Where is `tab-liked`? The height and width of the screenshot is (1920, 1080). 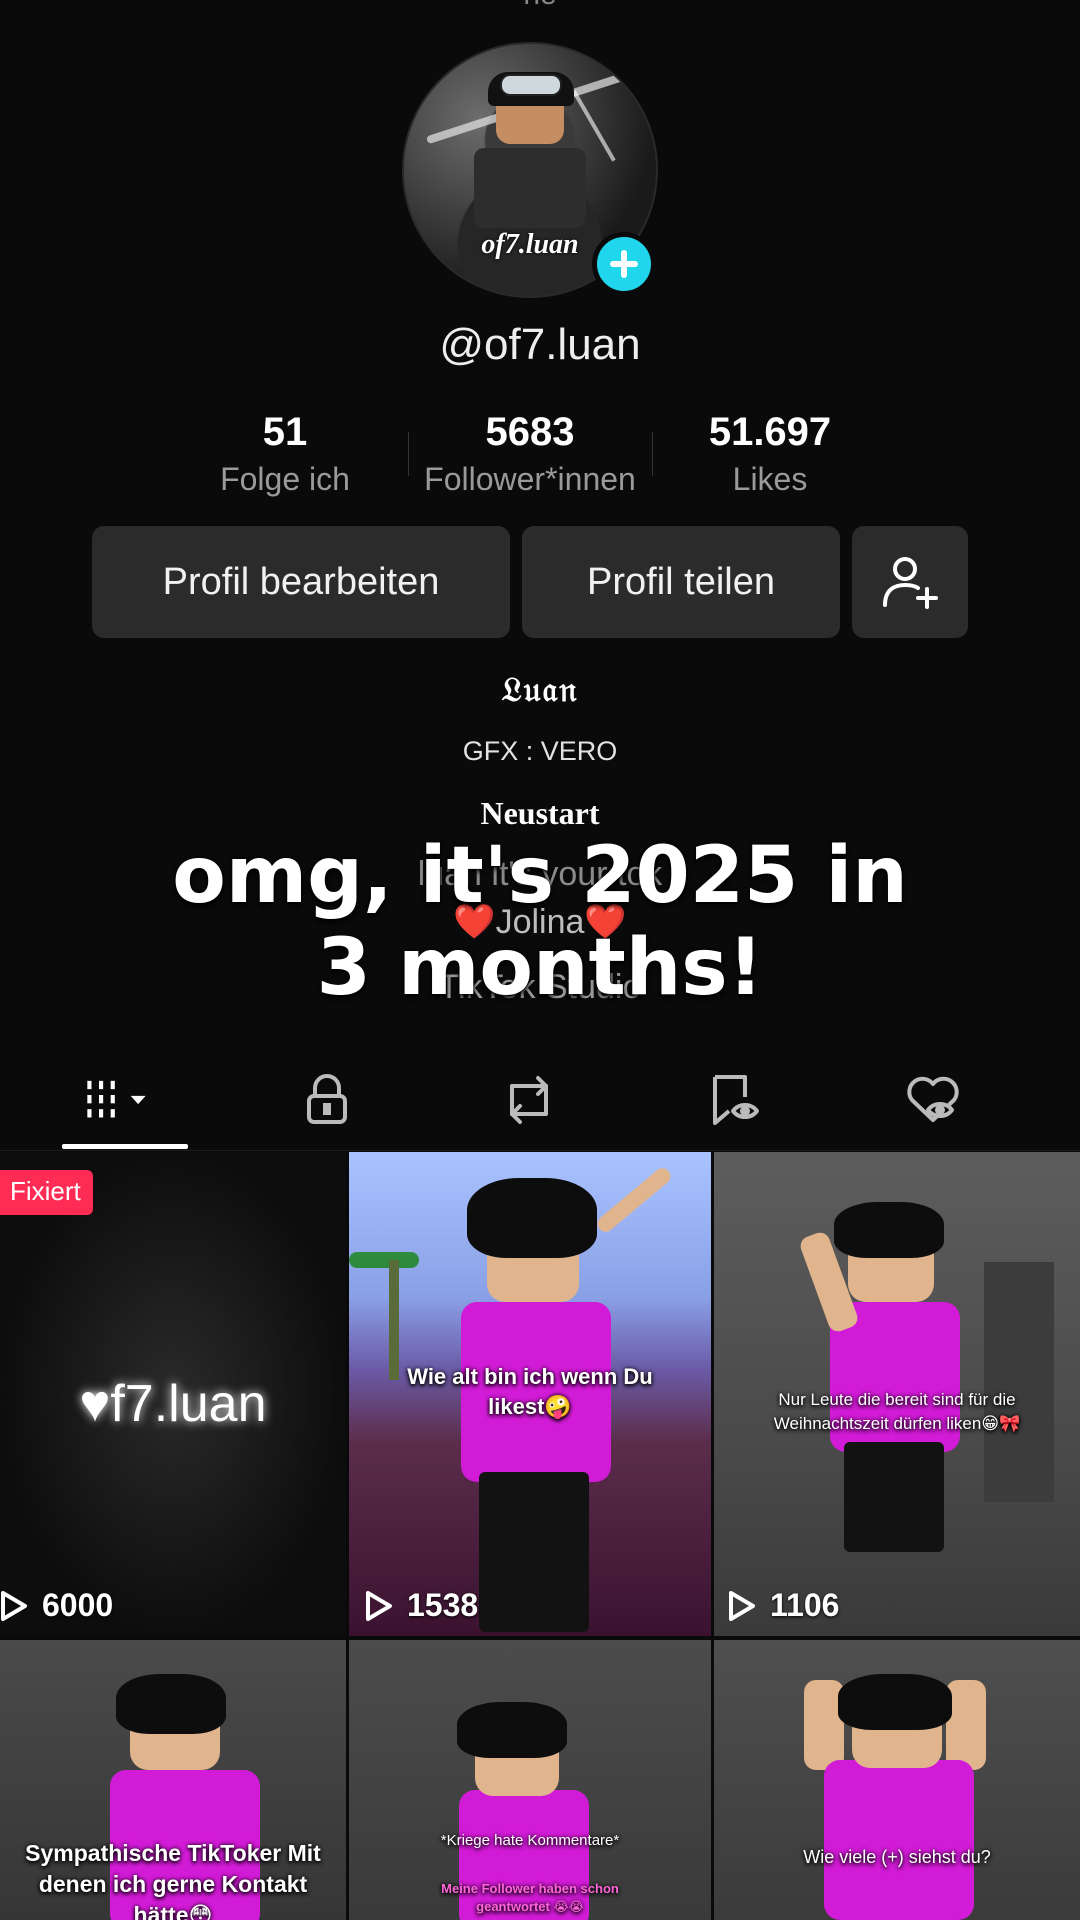 tab-liked is located at coordinates (933, 1100).